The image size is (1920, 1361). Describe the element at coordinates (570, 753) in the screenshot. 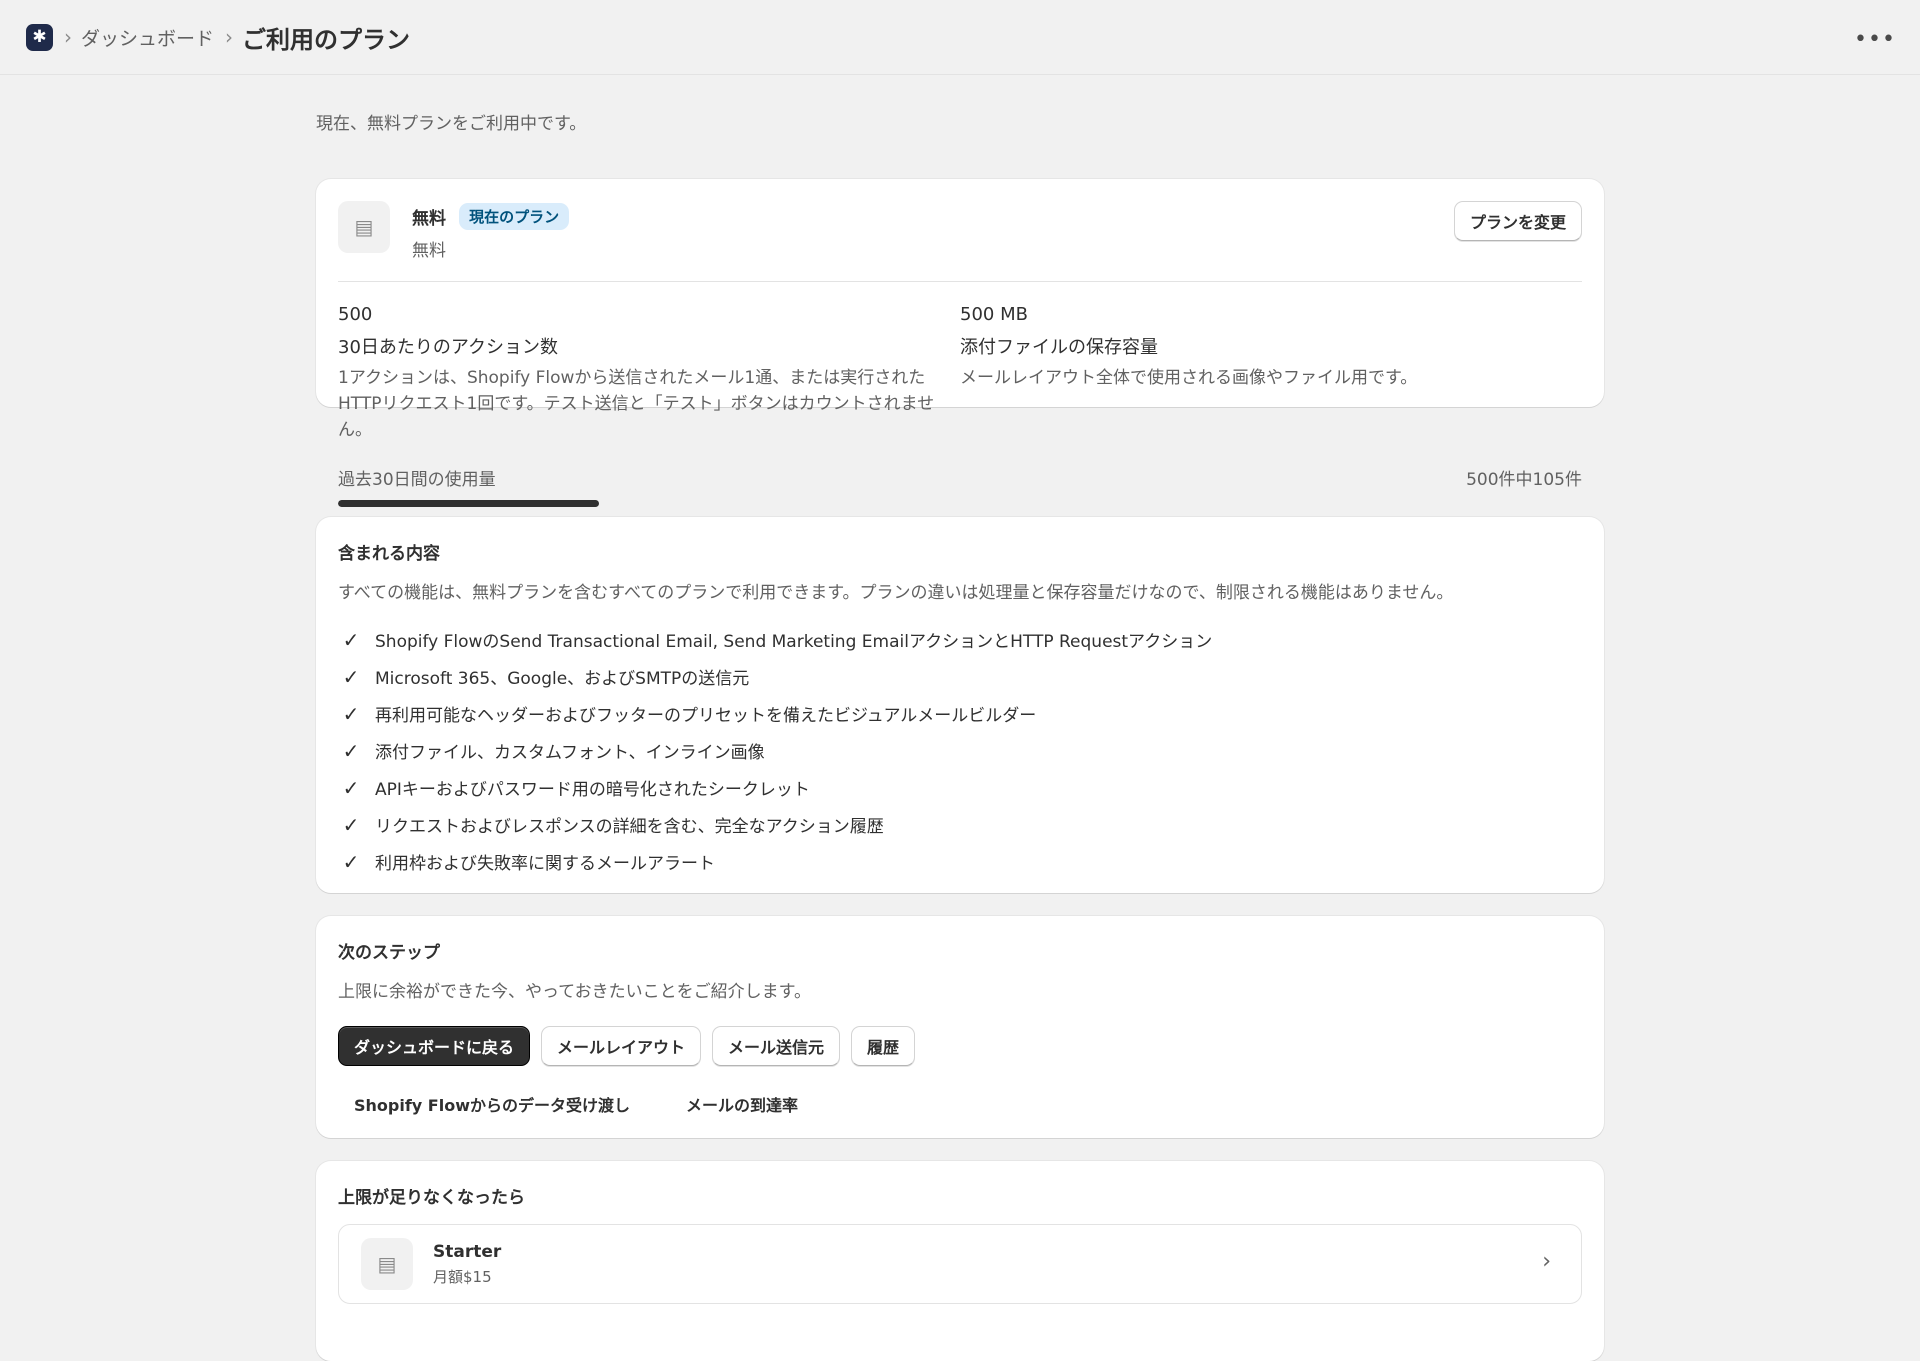

I see `feature-text: 添付ファイル、カスタムフォント、インライン画像` at that location.